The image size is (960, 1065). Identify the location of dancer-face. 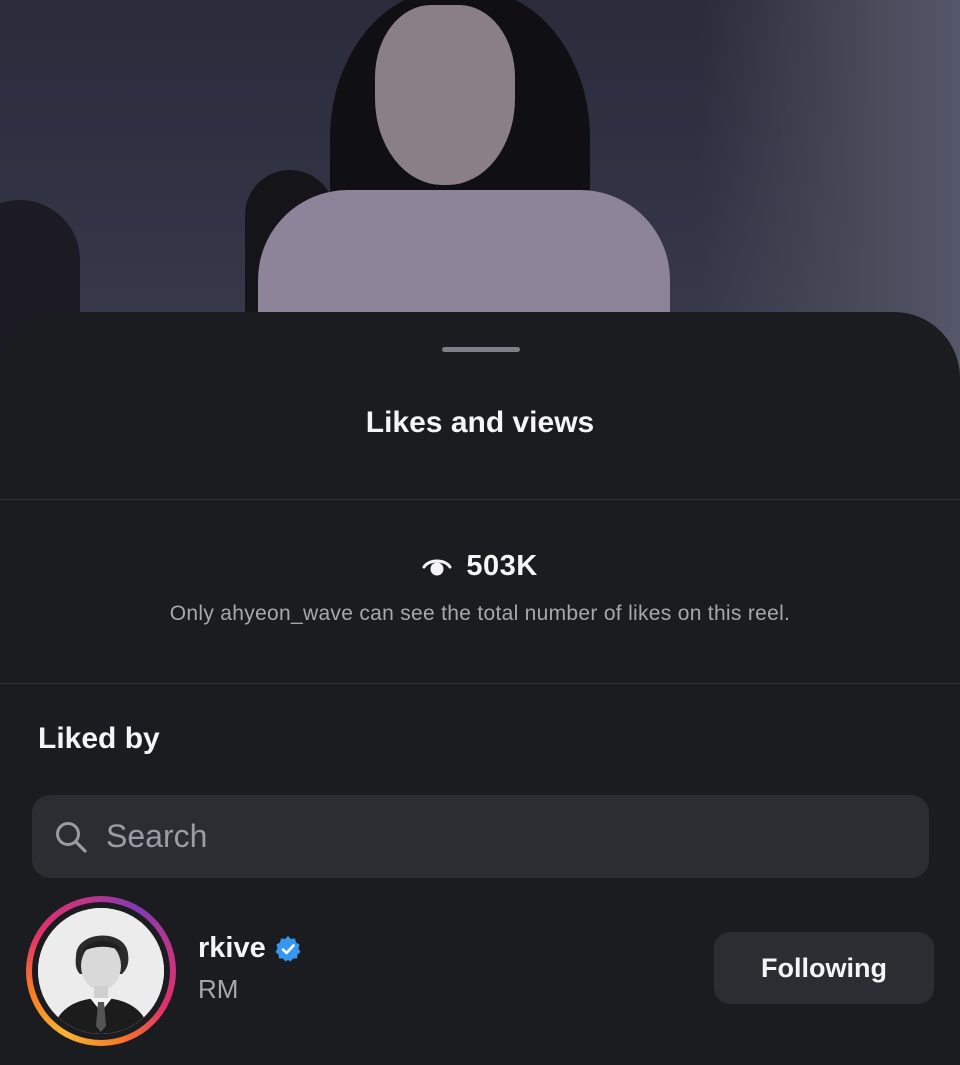
(445, 95).